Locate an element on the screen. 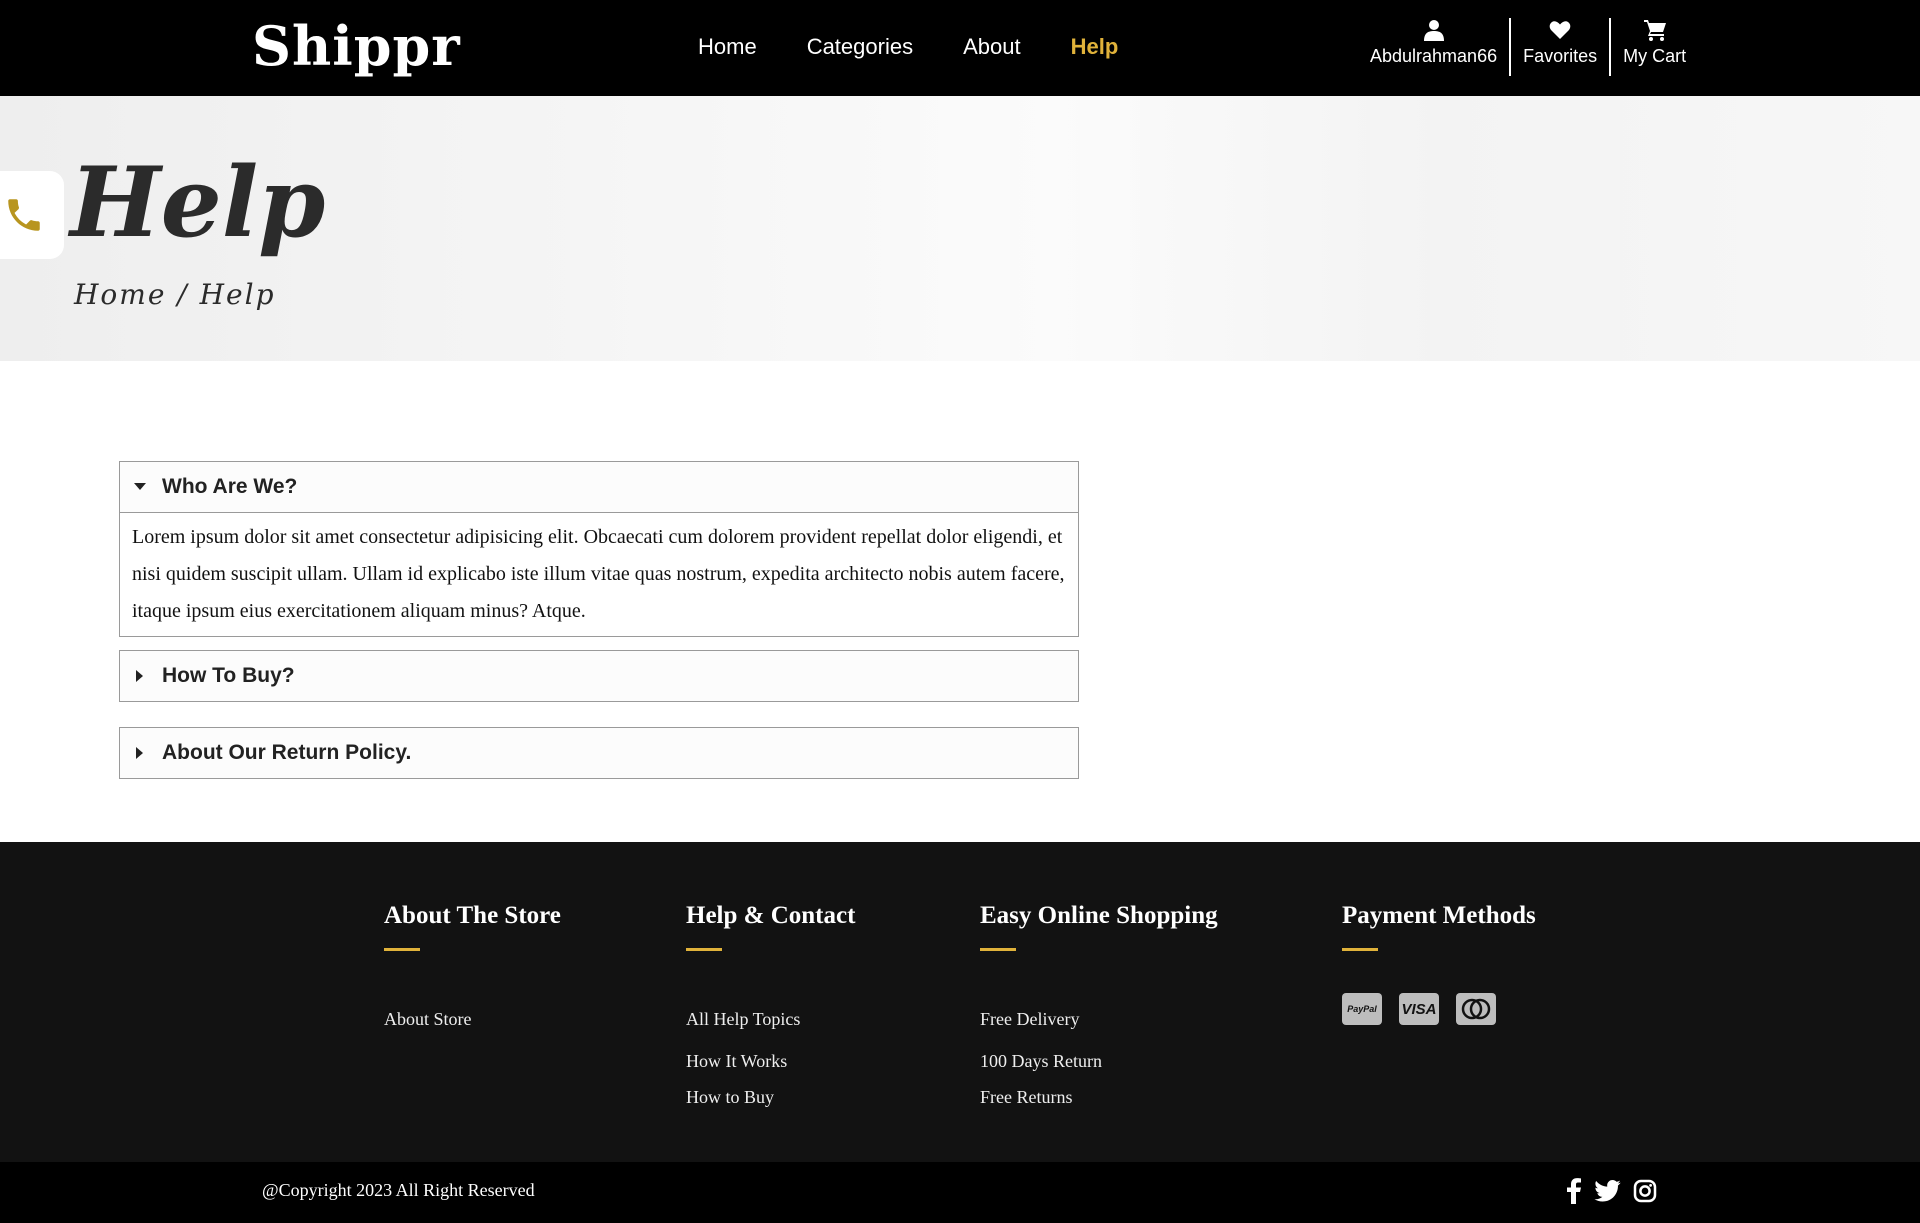 The width and height of the screenshot is (1920, 1223). social-links is located at coordinates (1611, 1191).